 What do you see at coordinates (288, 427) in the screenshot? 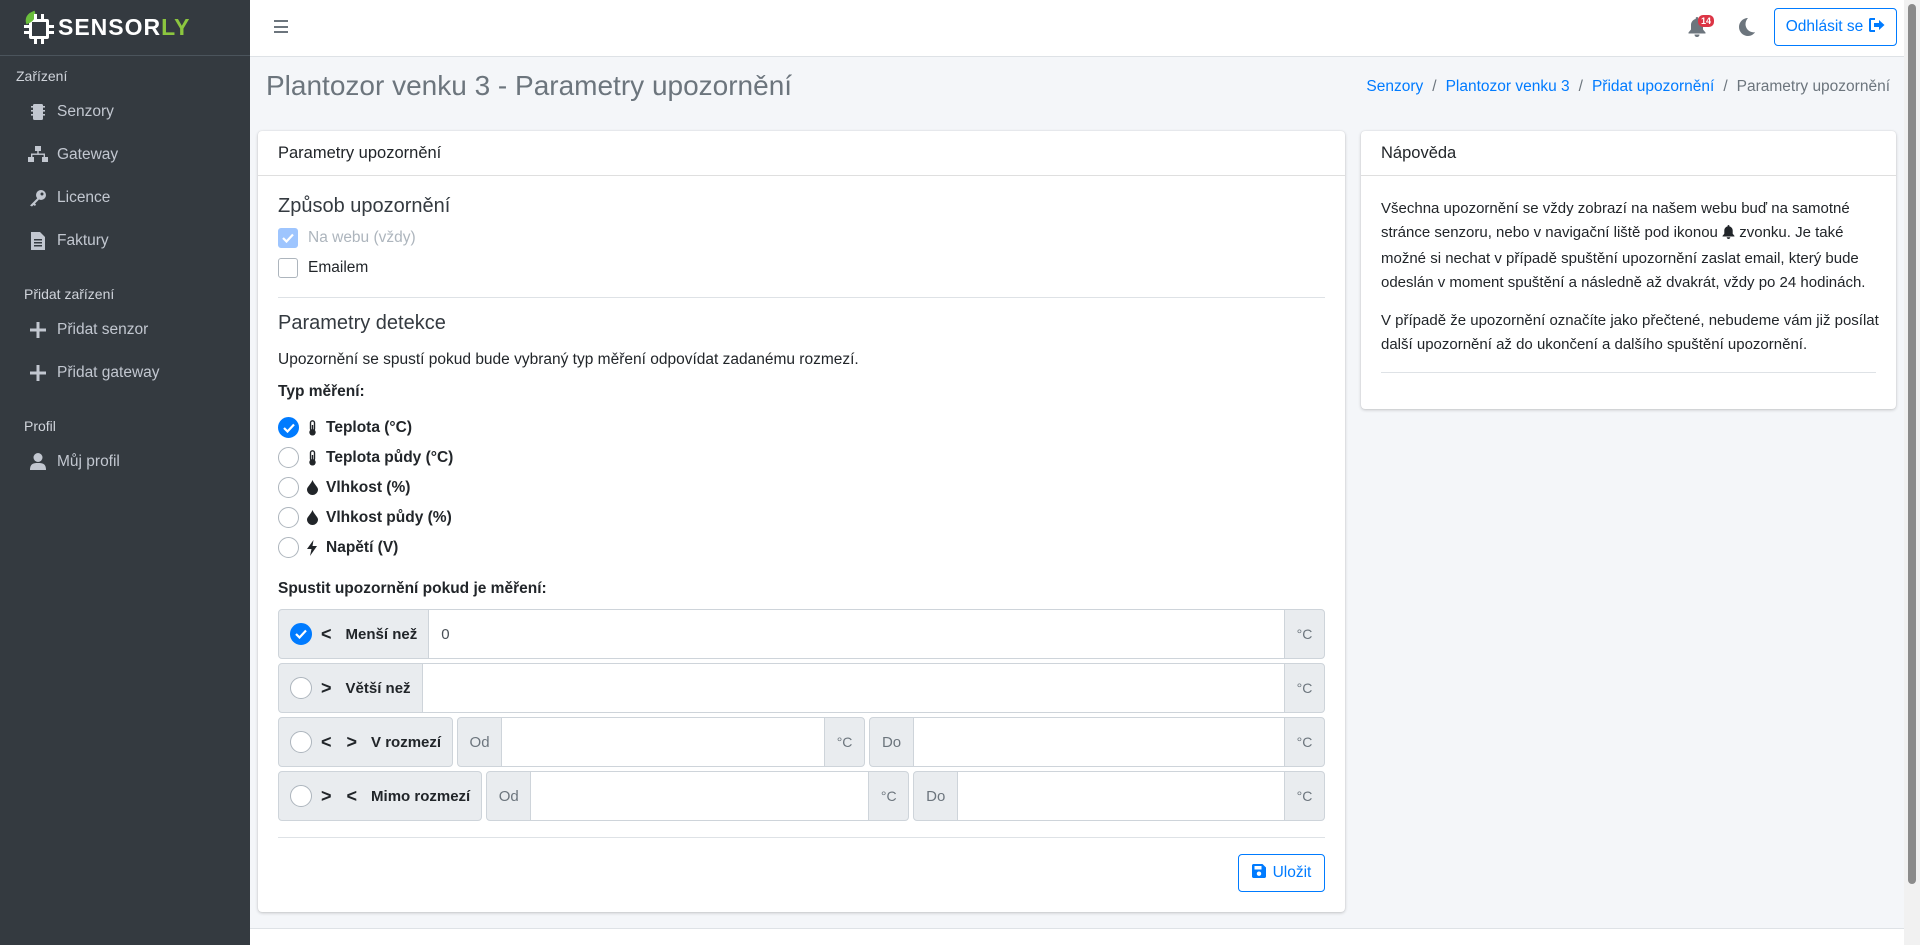
I see `type-radio-selected` at bounding box center [288, 427].